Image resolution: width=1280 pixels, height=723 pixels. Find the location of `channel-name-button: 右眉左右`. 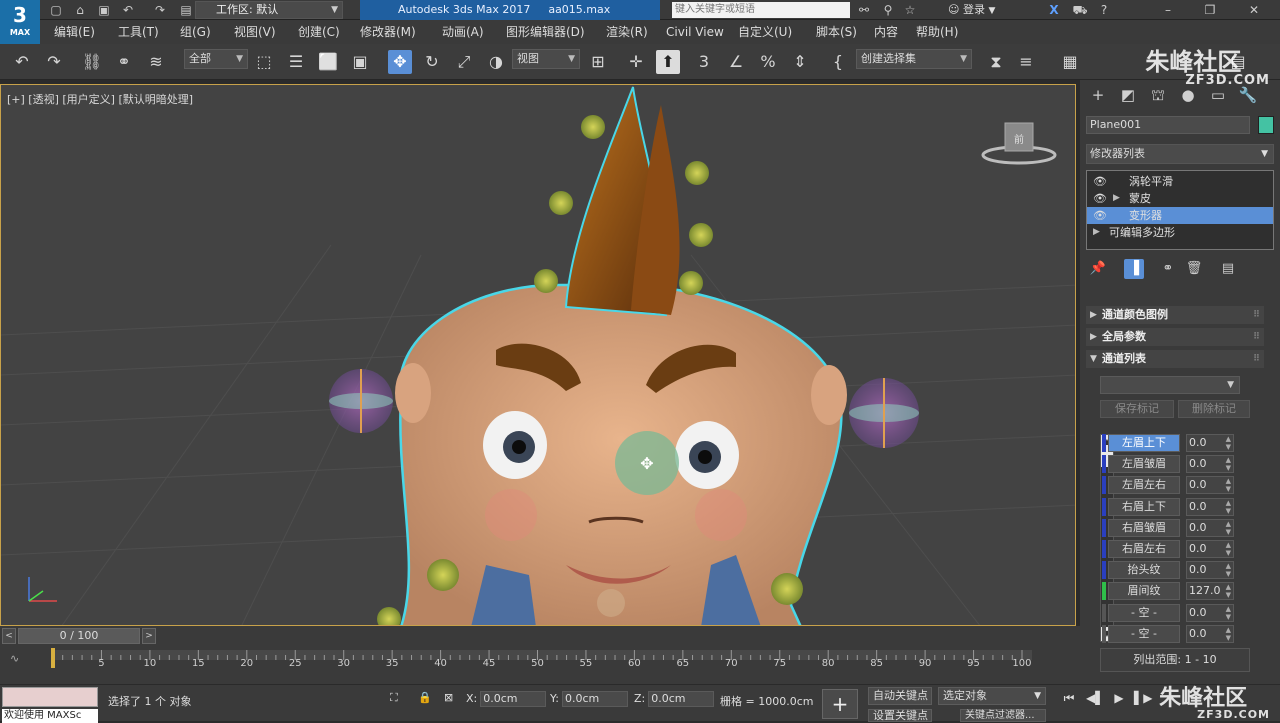

channel-name-button: 右眉左右 is located at coordinates (1144, 549).